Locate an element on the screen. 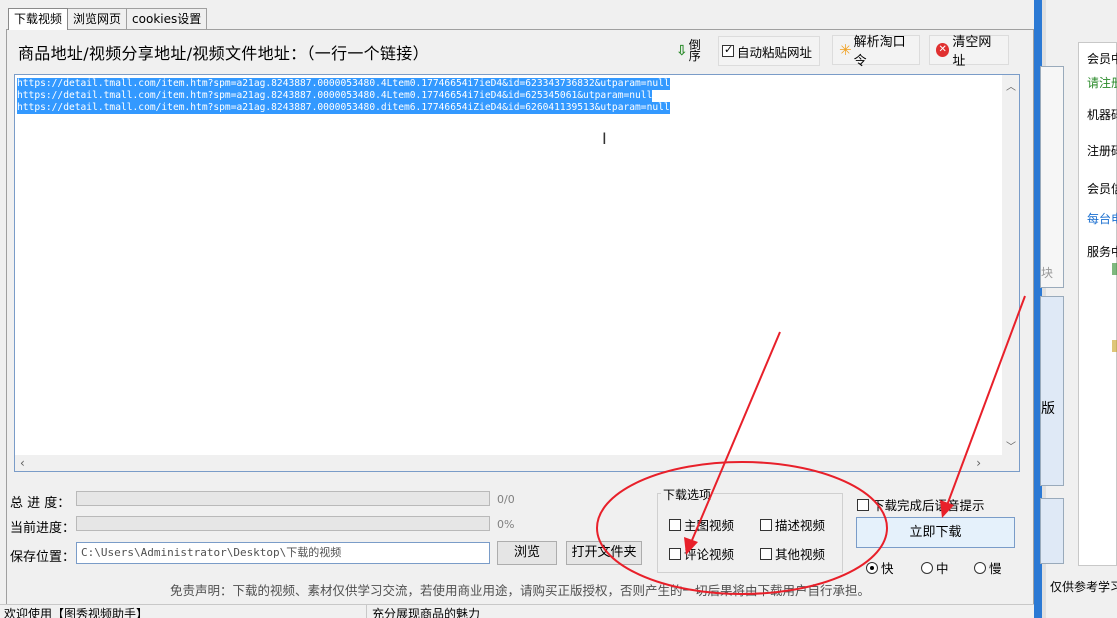 Image resolution: width=1117 pixels, height=618 pixels. highlight-ellipse is located at coordinates (742, 528).